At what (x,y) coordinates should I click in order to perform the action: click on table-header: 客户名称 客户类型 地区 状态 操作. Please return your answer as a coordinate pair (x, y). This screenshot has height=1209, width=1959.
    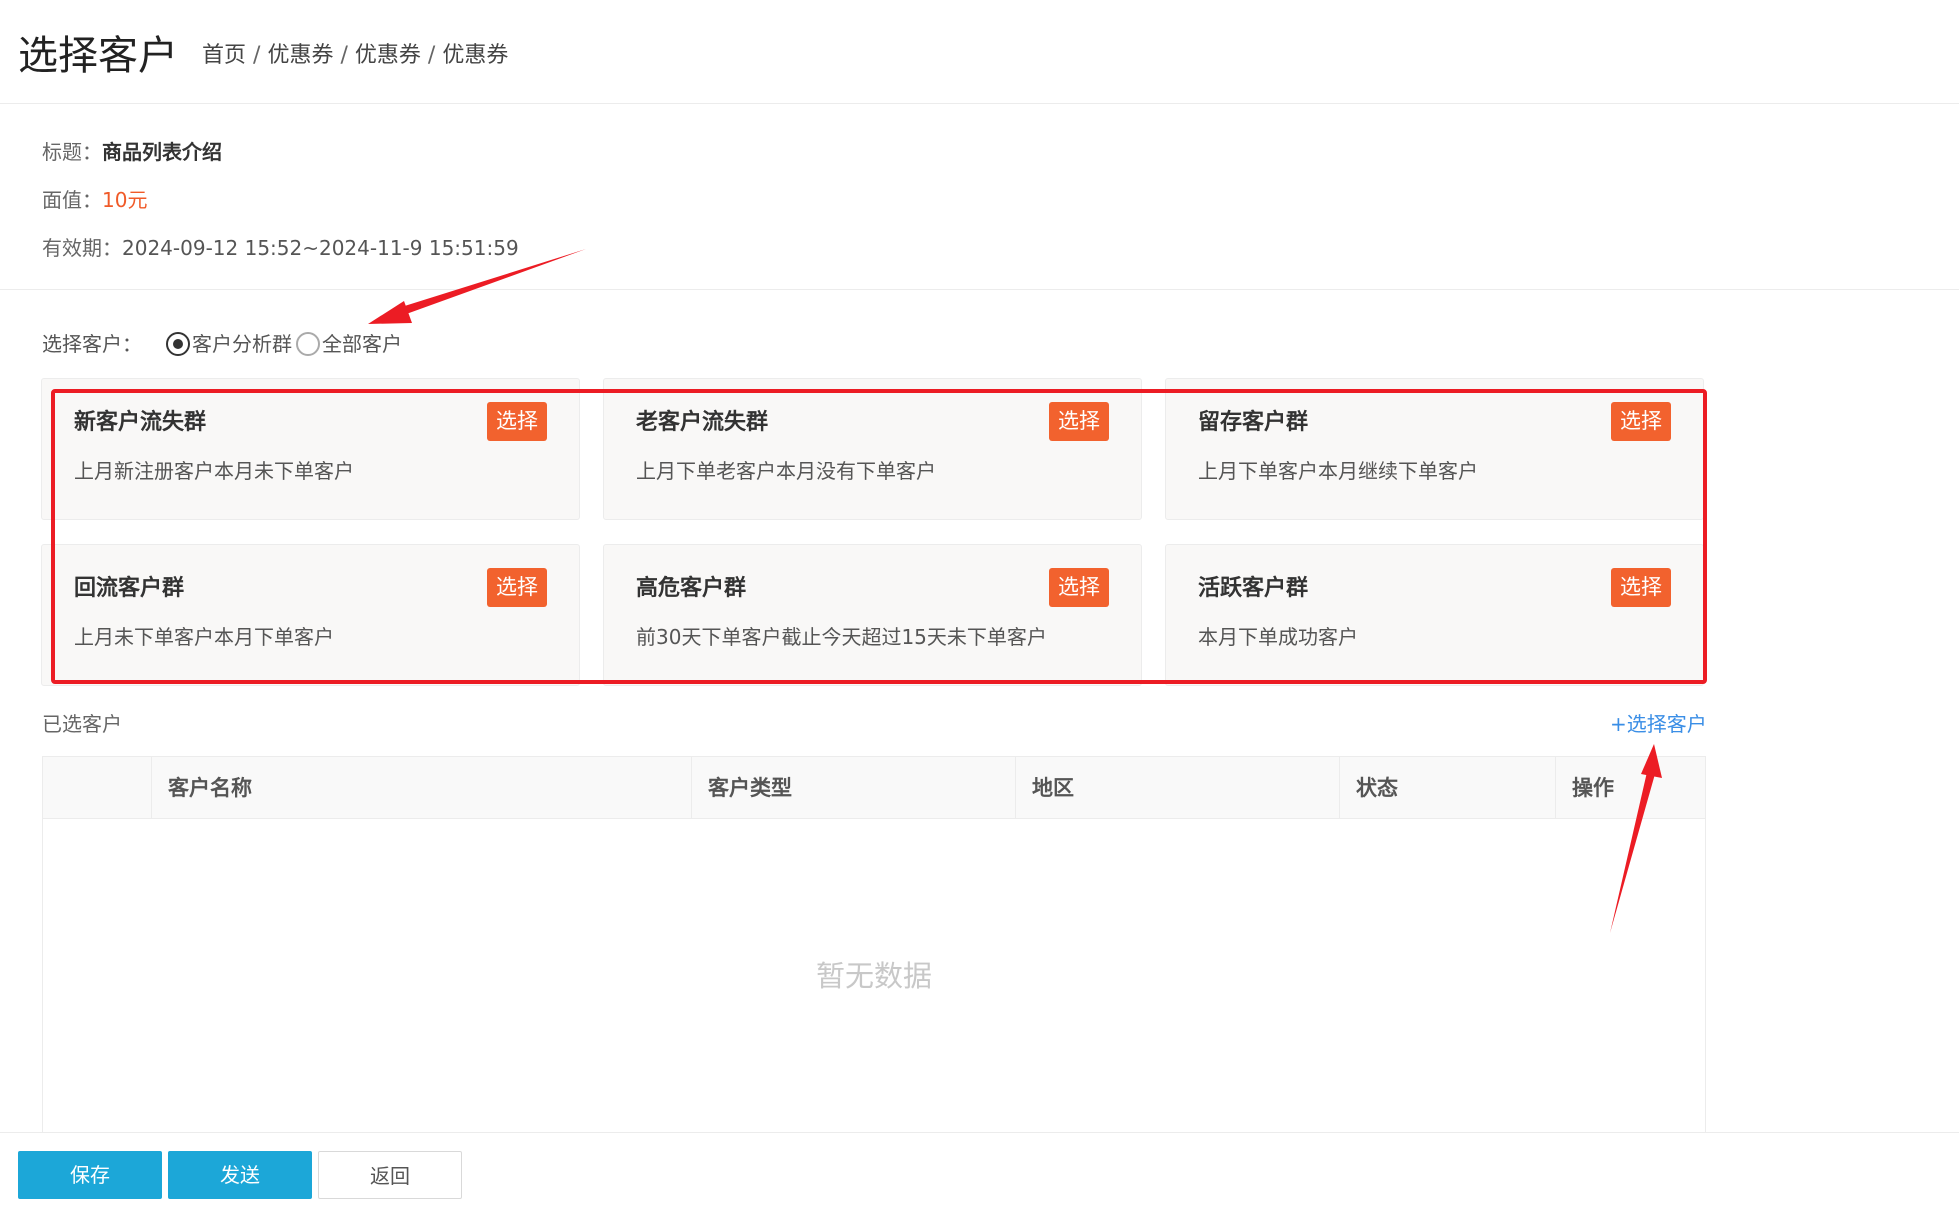
    Looking at the image, I should click on (874, 788).